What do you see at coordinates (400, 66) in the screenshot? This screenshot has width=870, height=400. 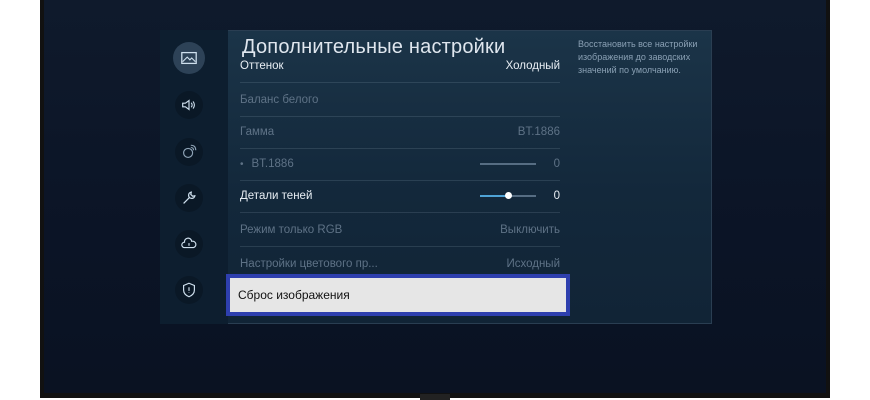 I see `setting-row-tint: Оттенок Холодный` at bounding box center [400, 66].